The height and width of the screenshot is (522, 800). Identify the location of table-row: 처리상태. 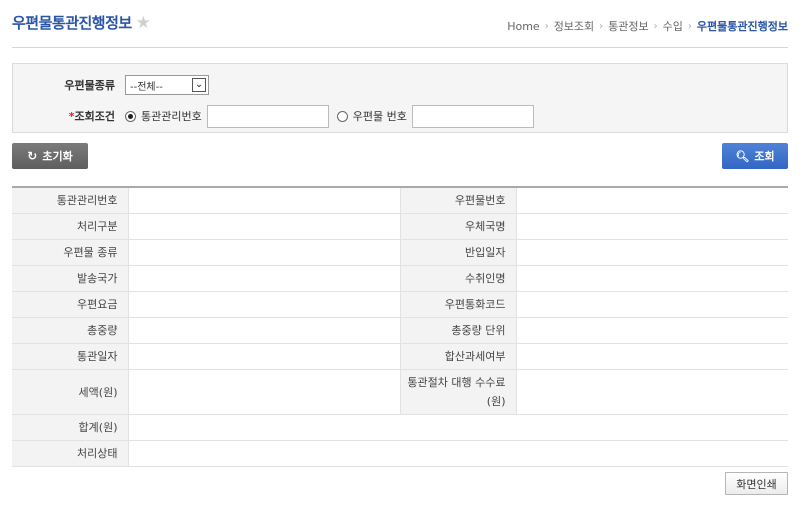
(400, 453).